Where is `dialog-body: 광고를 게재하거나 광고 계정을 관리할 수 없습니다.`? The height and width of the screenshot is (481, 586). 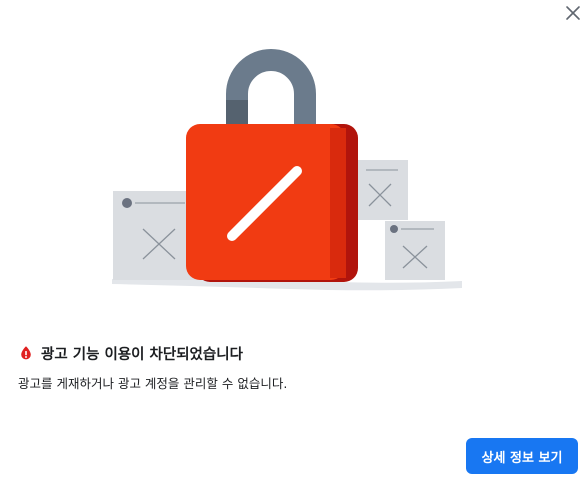
dialog-body: 광고를 게재하거나 광고 계정을 관리할 수 없습니다. is located at coordinates (153, 383).